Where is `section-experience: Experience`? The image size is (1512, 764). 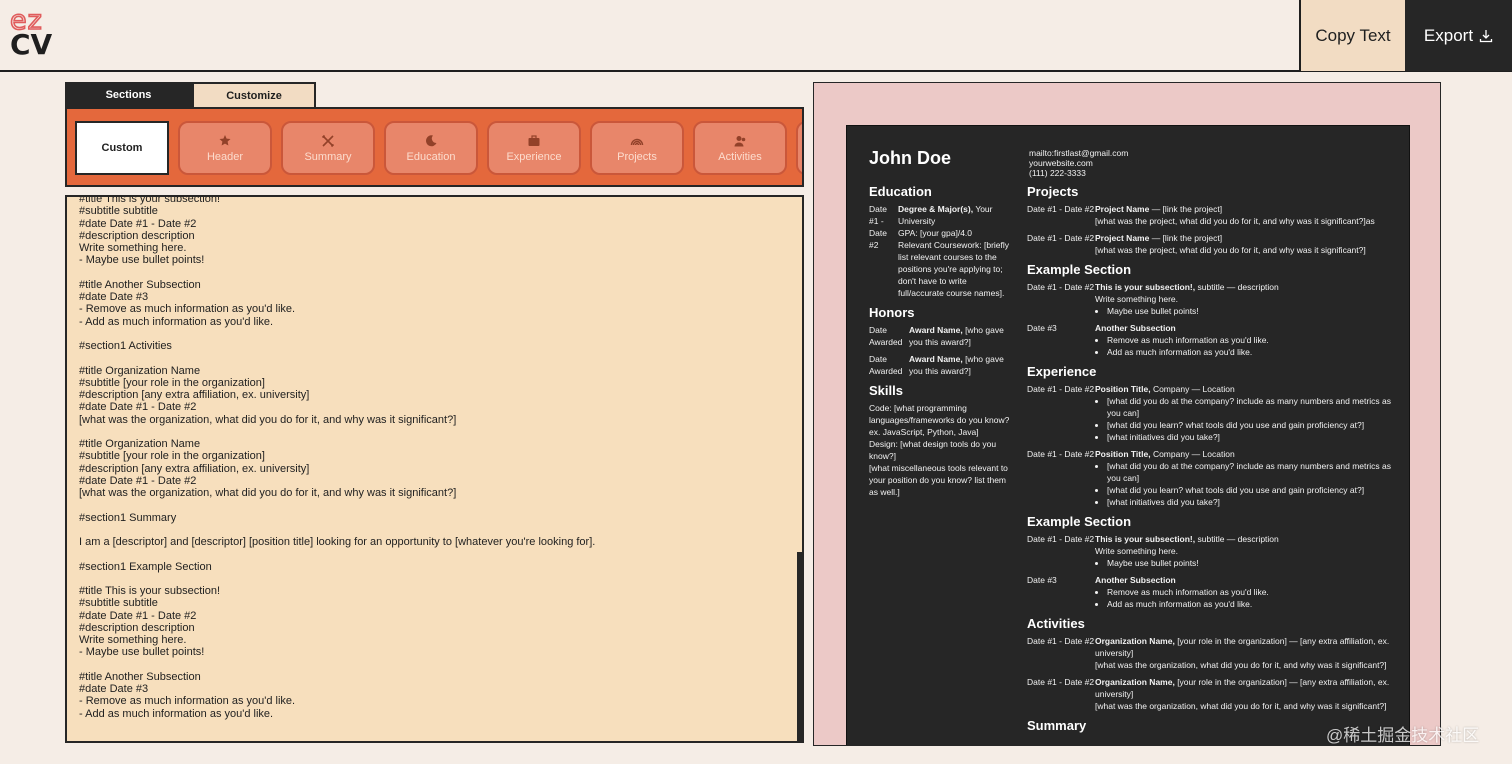 section-experience: Experience is located at coordinates (534, 148).